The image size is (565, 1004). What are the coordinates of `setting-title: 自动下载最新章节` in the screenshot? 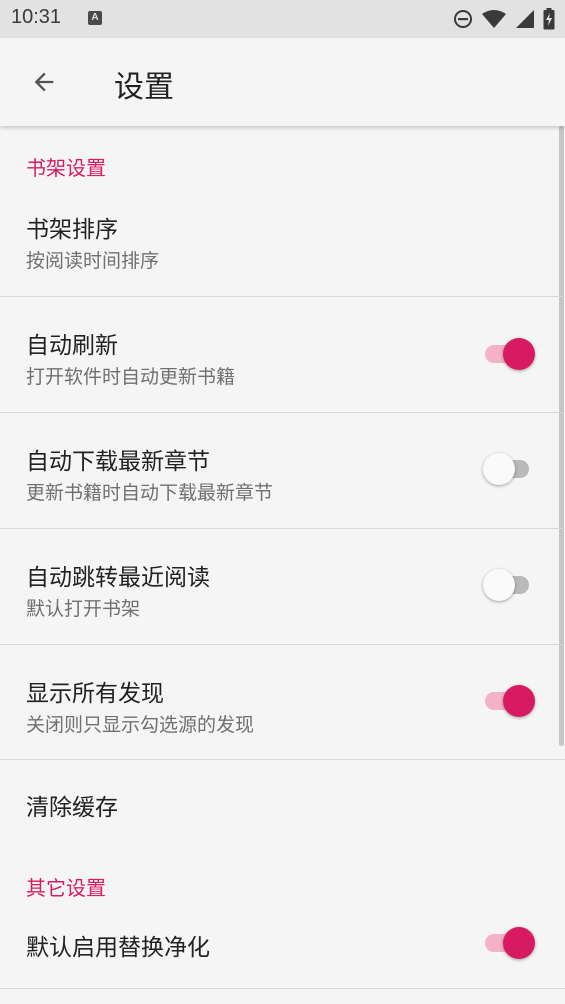 It's located at (118, 462).